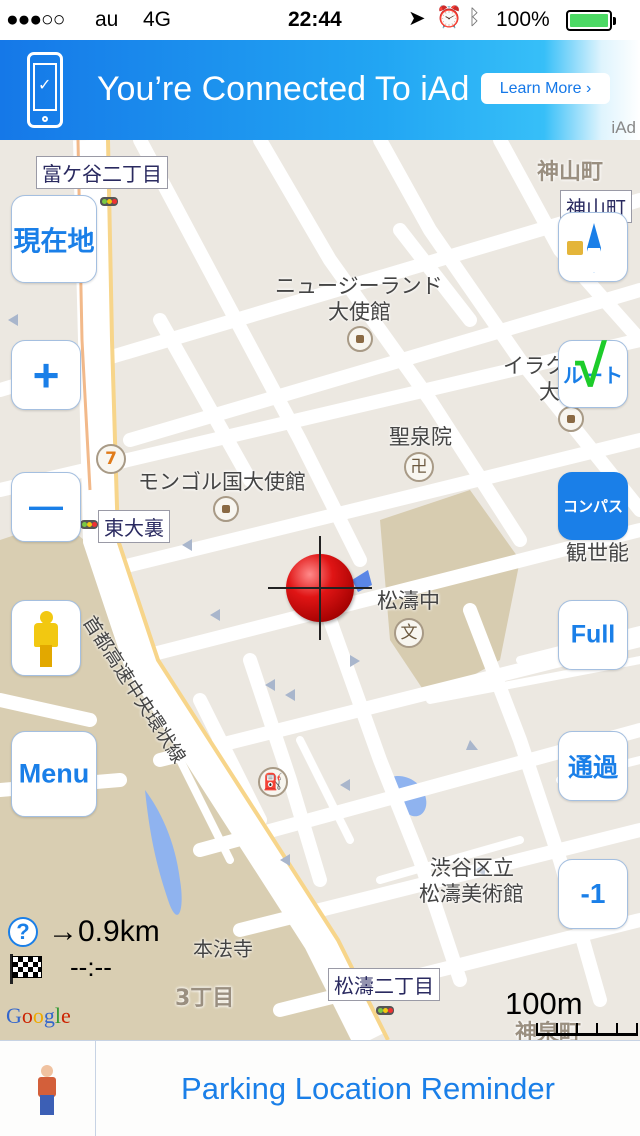  I want to click on pegman-icon, so click(46, 639).